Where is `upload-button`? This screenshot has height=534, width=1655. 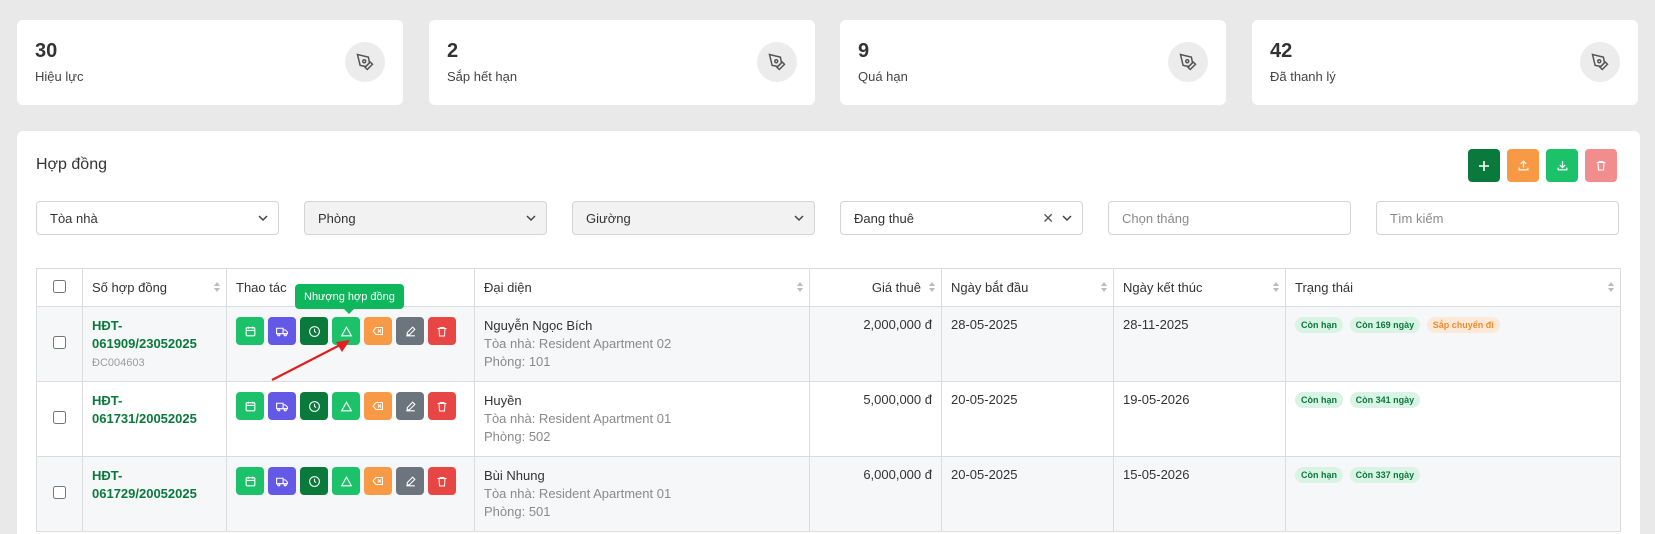 upload-button is located at coordinates (1523, 165).